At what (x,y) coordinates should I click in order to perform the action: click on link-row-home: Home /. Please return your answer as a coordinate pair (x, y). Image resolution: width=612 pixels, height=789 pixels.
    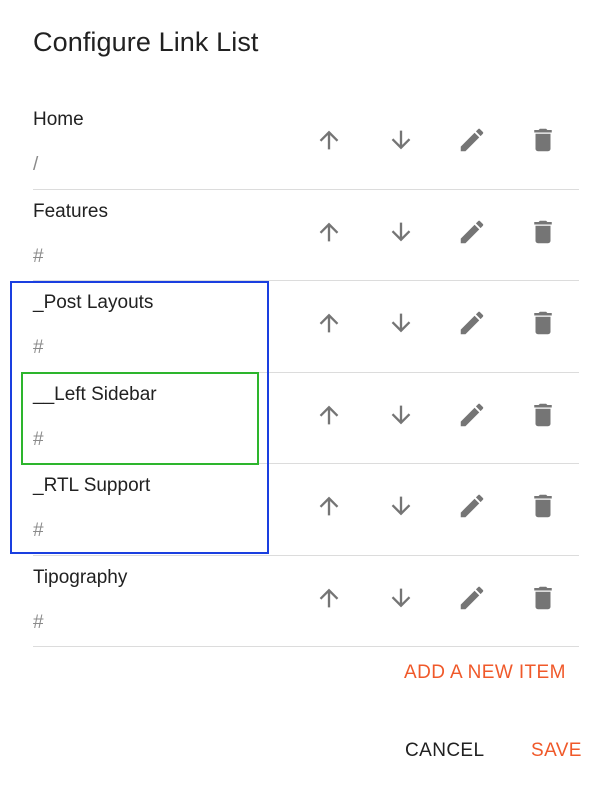
    Looking at the image, I should click on (306, 144).